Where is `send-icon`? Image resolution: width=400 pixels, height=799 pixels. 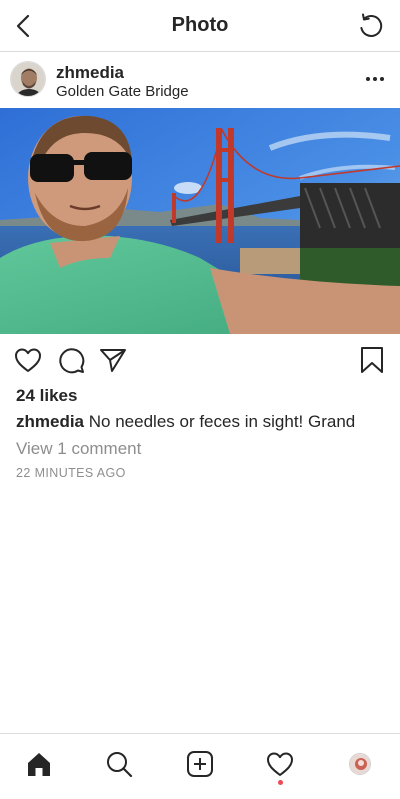 send-icon is located at coordinates (113, 360).